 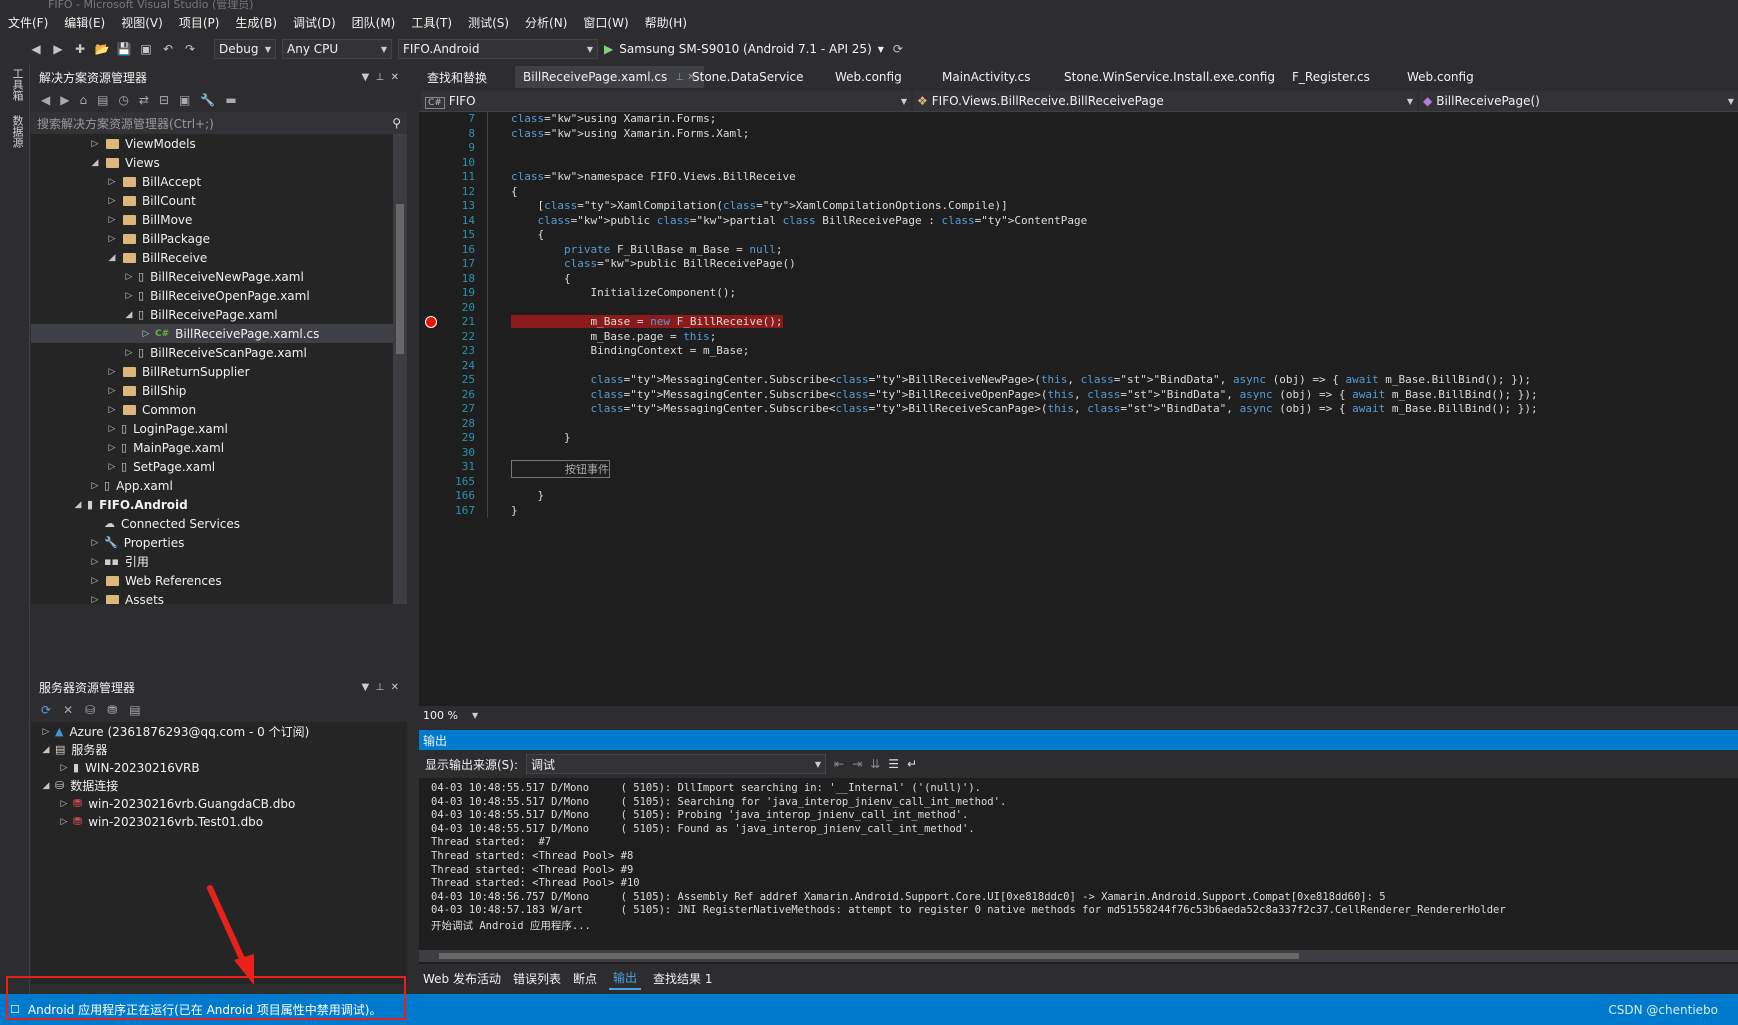 I want to click on document-tab: BillReceivePage.xaml.cs ⊥ ✕, so click(x=609, y=77).